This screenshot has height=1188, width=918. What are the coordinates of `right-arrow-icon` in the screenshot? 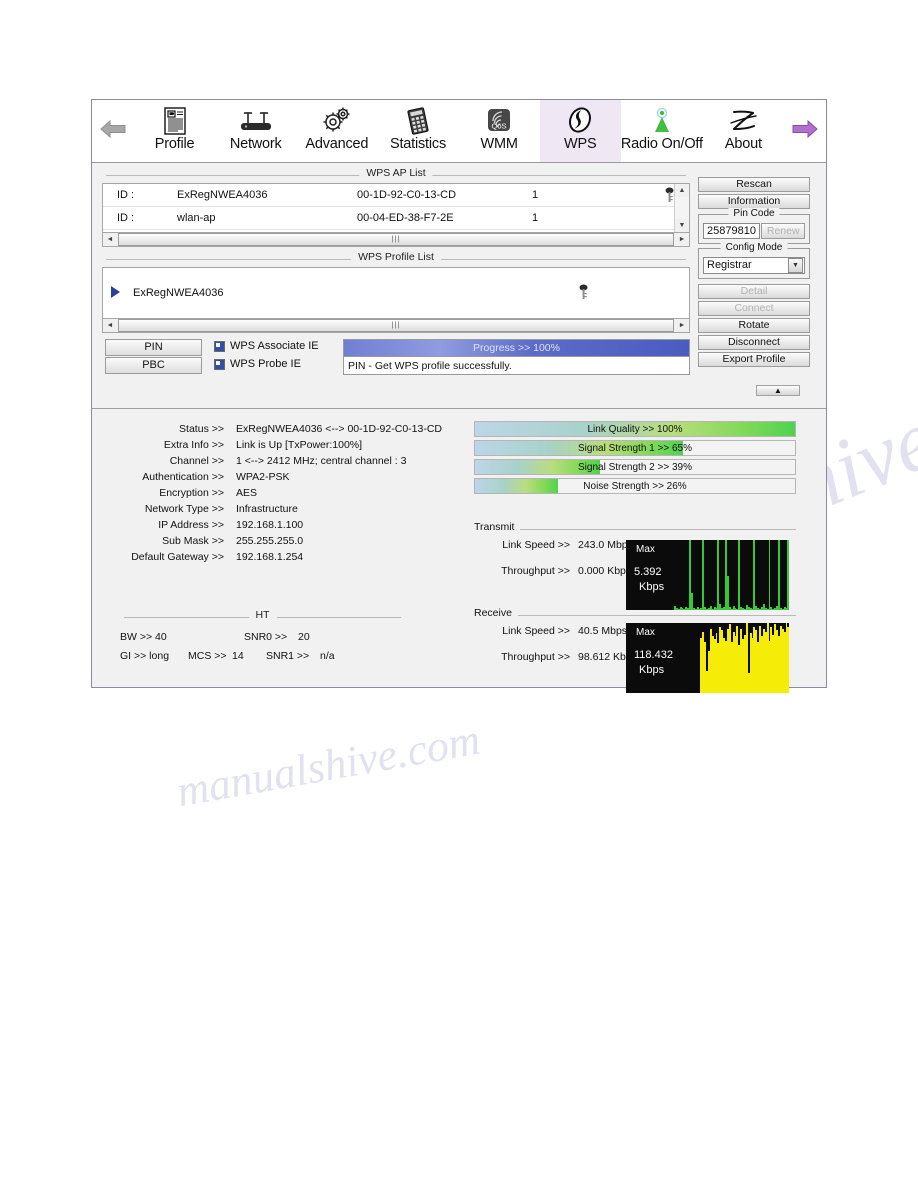 It's located at (805, 131).